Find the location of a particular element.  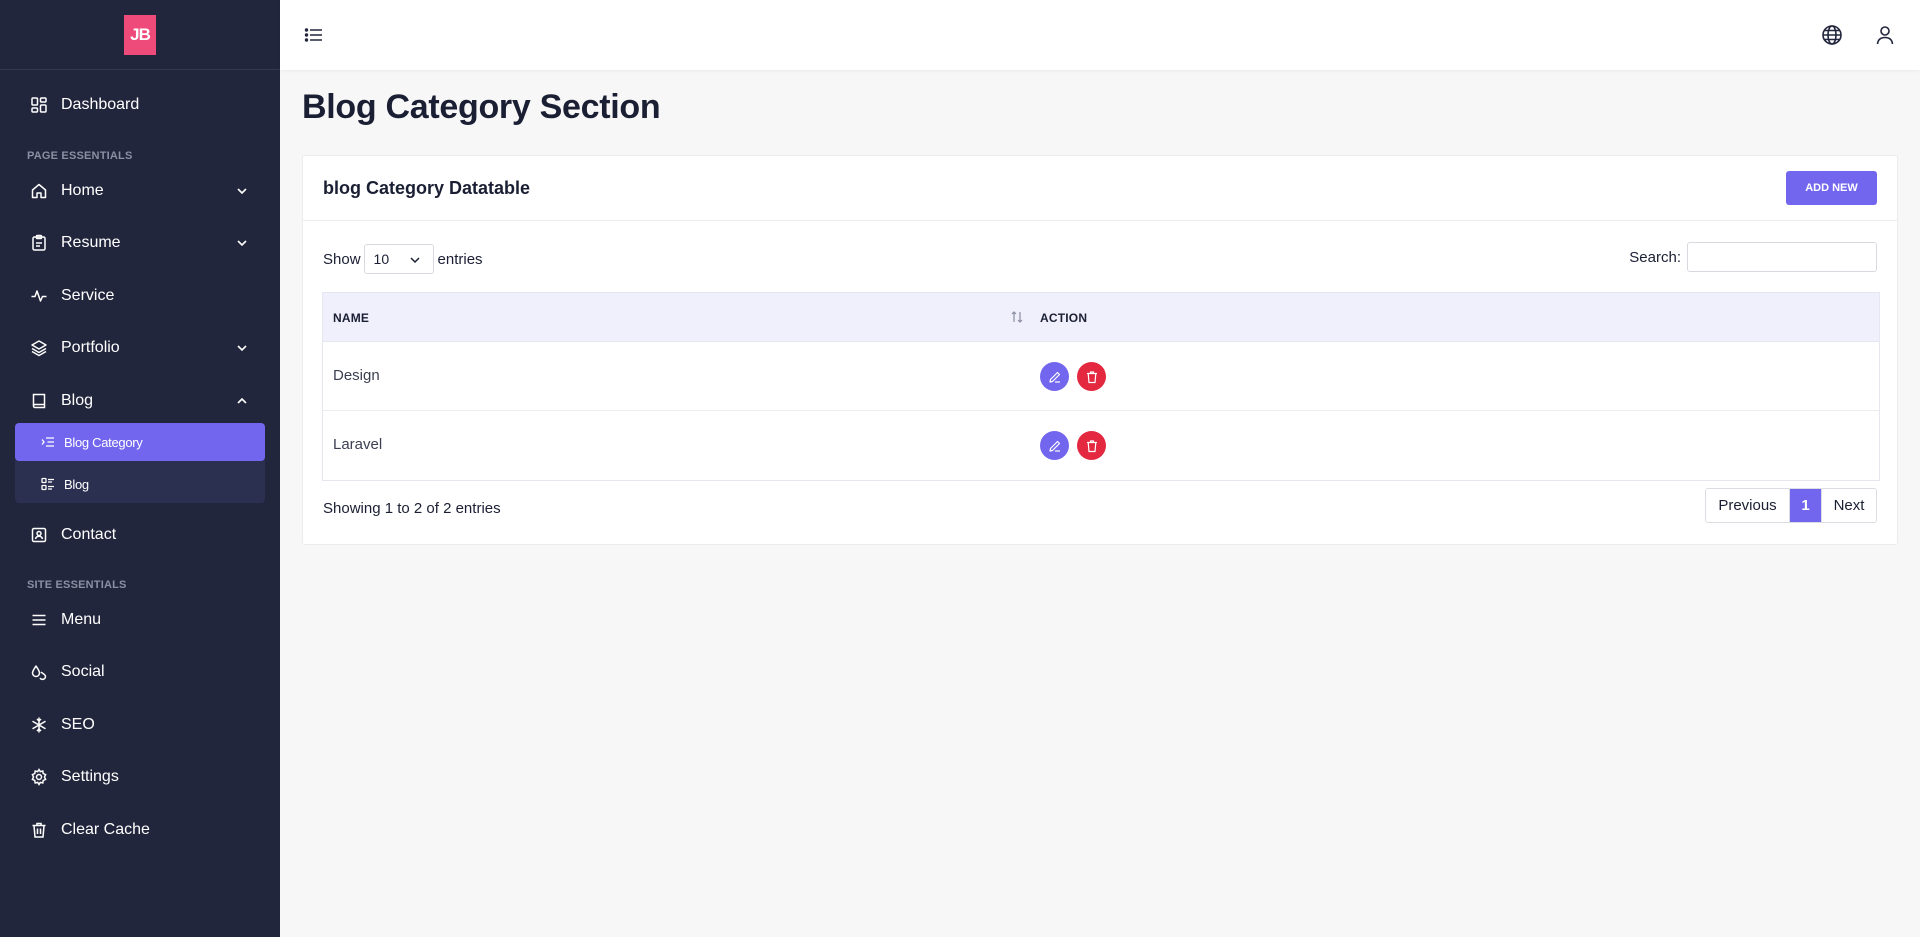

sidebar-item-label: Portfolio is located at coordinates (90, 347).